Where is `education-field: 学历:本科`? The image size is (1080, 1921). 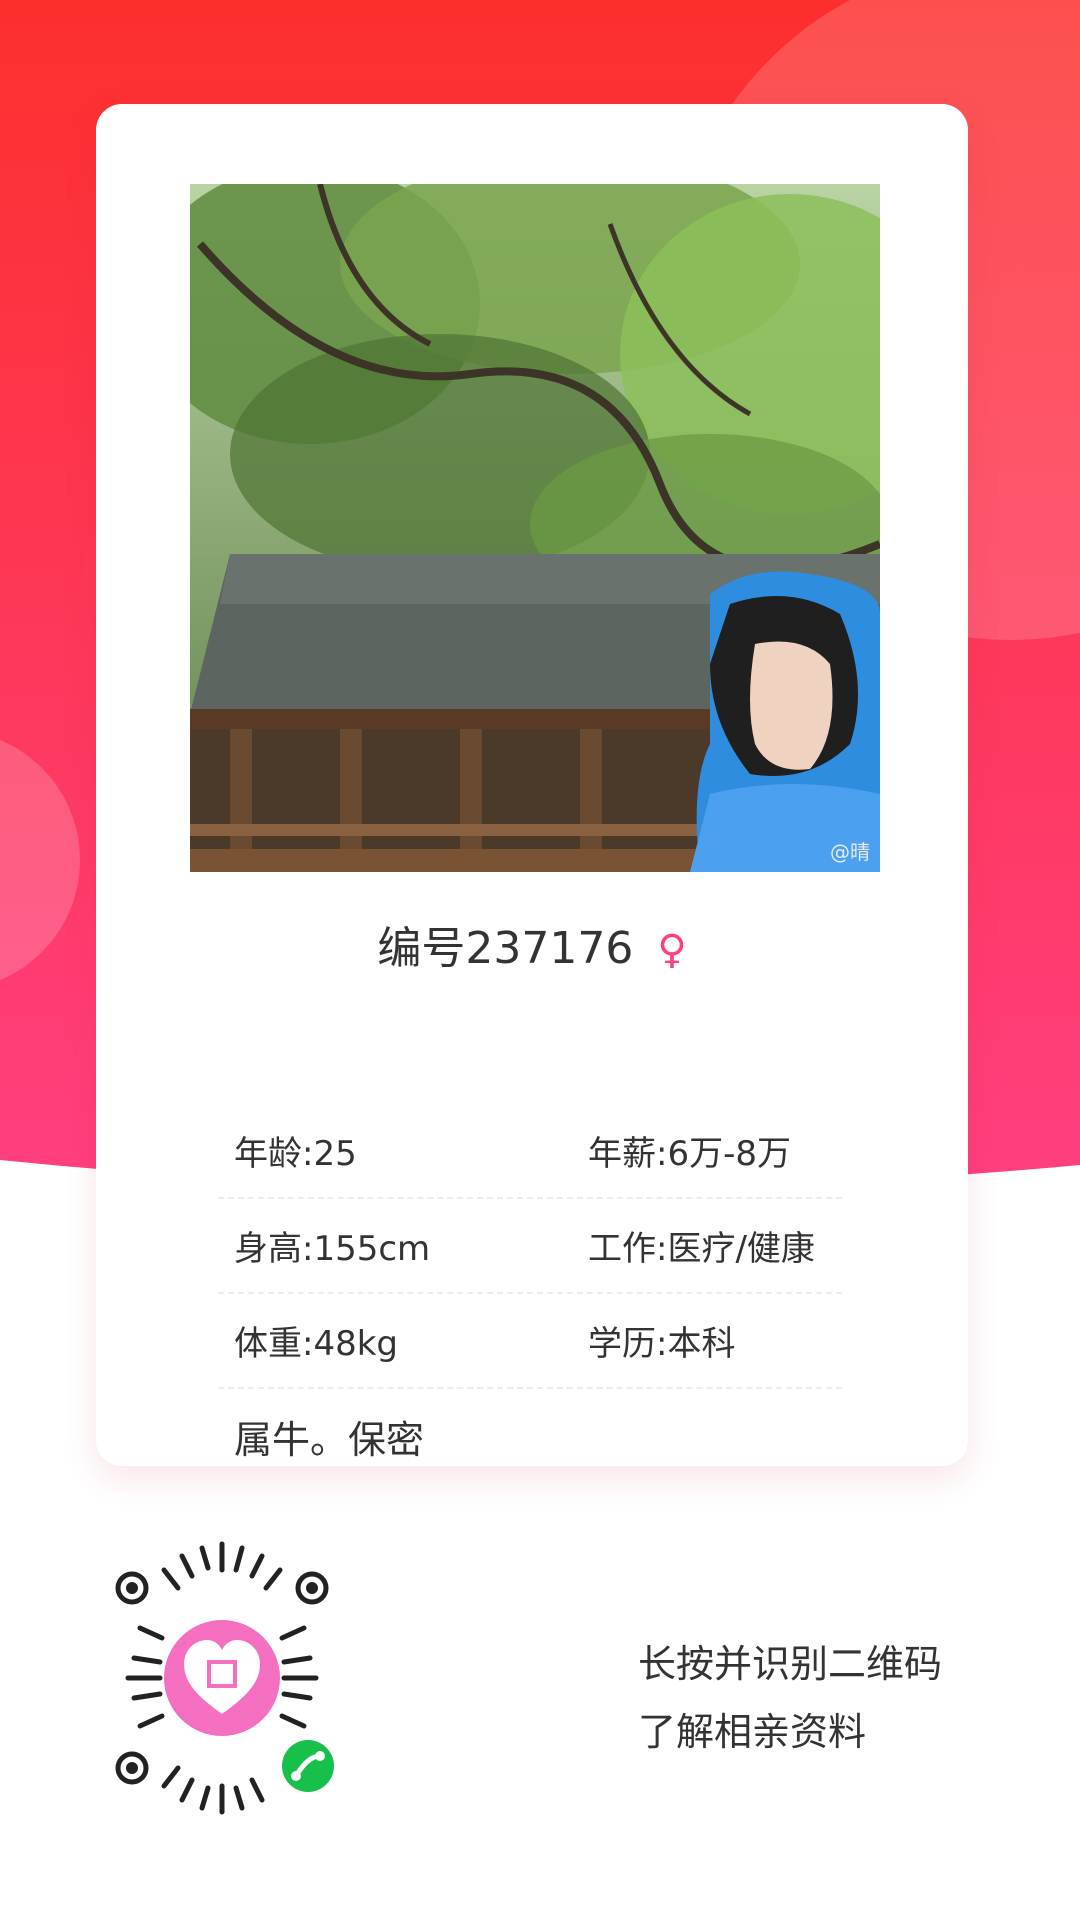
education-field: 学历:本科 is located at coordinates (662, 1344).